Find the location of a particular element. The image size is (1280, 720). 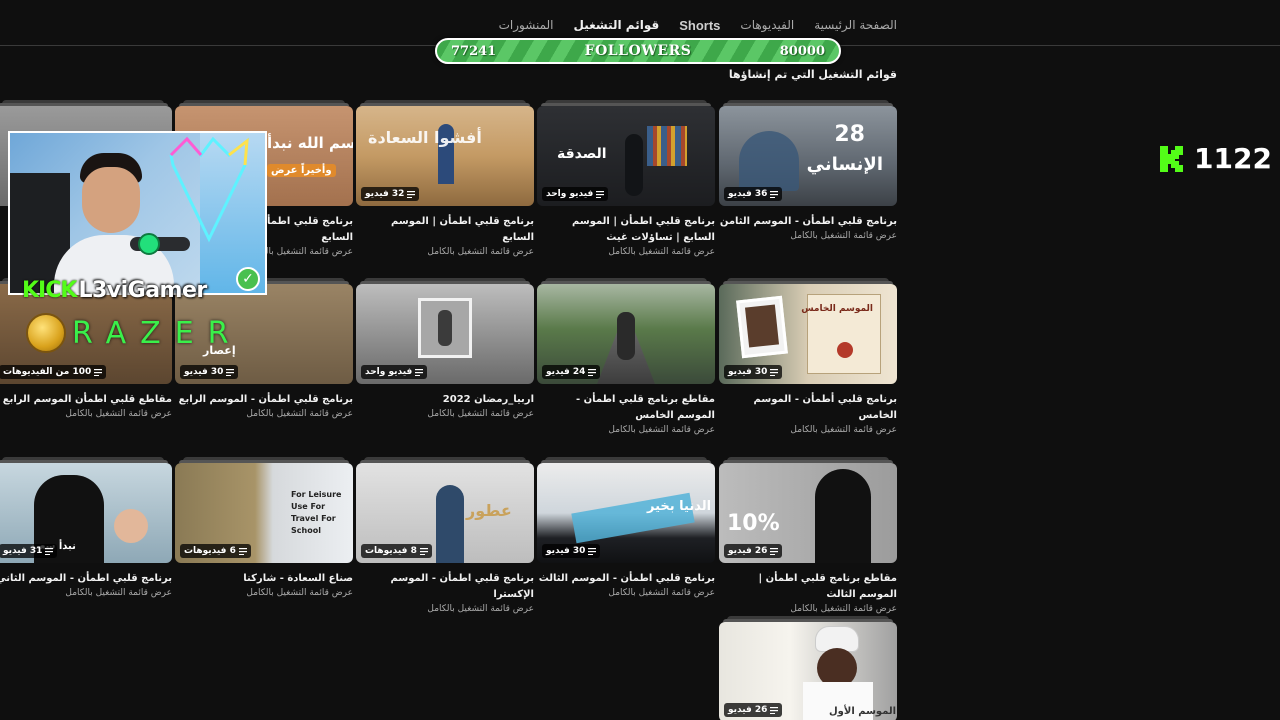

coin-icon is located at coordinates (46, 333).